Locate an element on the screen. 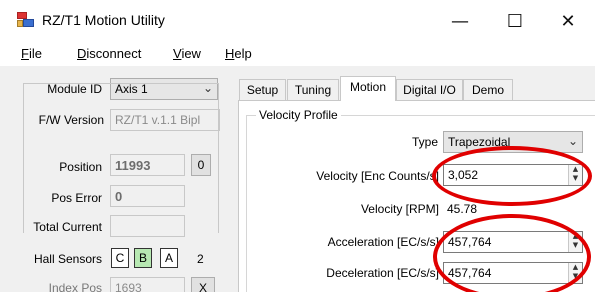  index-pos-button: X is located at coordinates (203, 284).